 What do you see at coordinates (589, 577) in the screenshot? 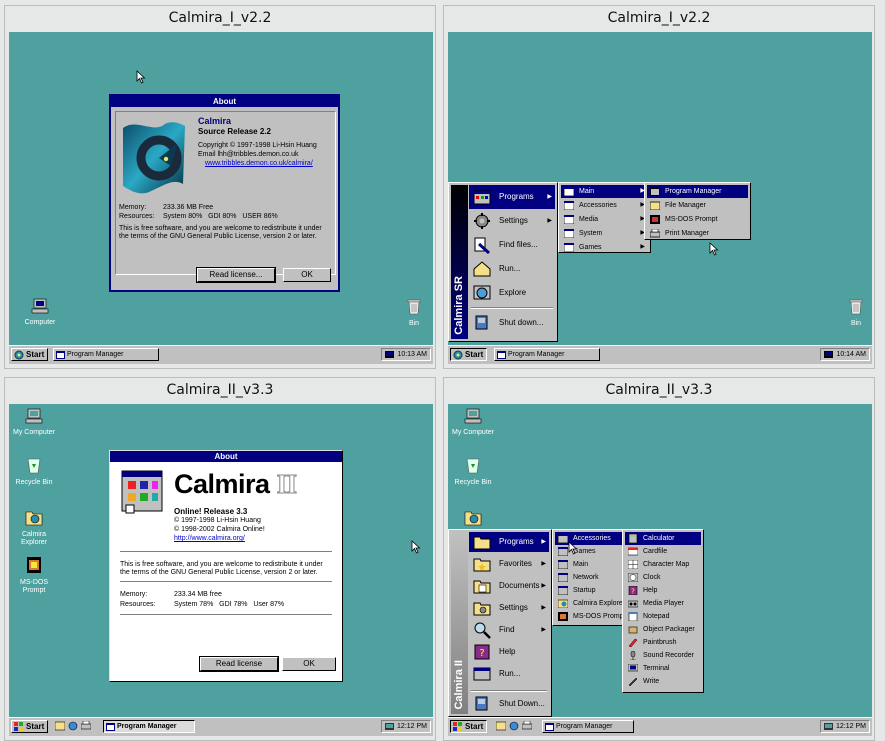
I see `programs-network: Network` at bounding box center [589, 577].